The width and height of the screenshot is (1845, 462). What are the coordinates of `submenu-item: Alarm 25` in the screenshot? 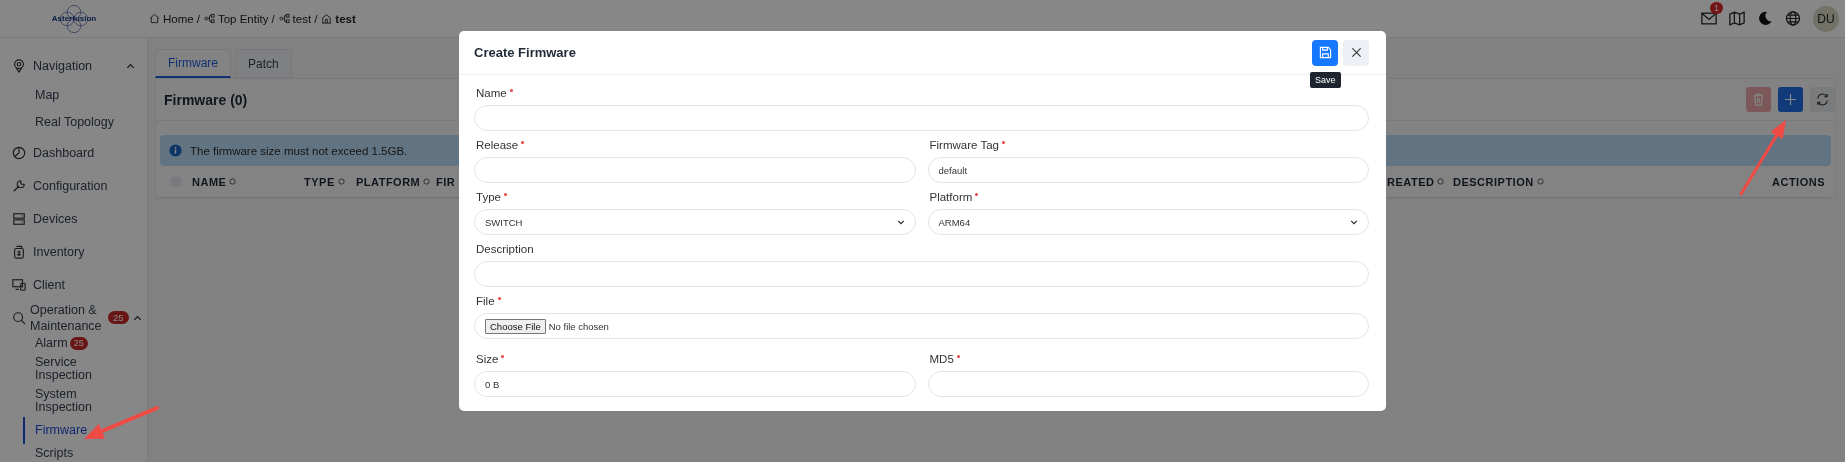 It's located at (69, 343).